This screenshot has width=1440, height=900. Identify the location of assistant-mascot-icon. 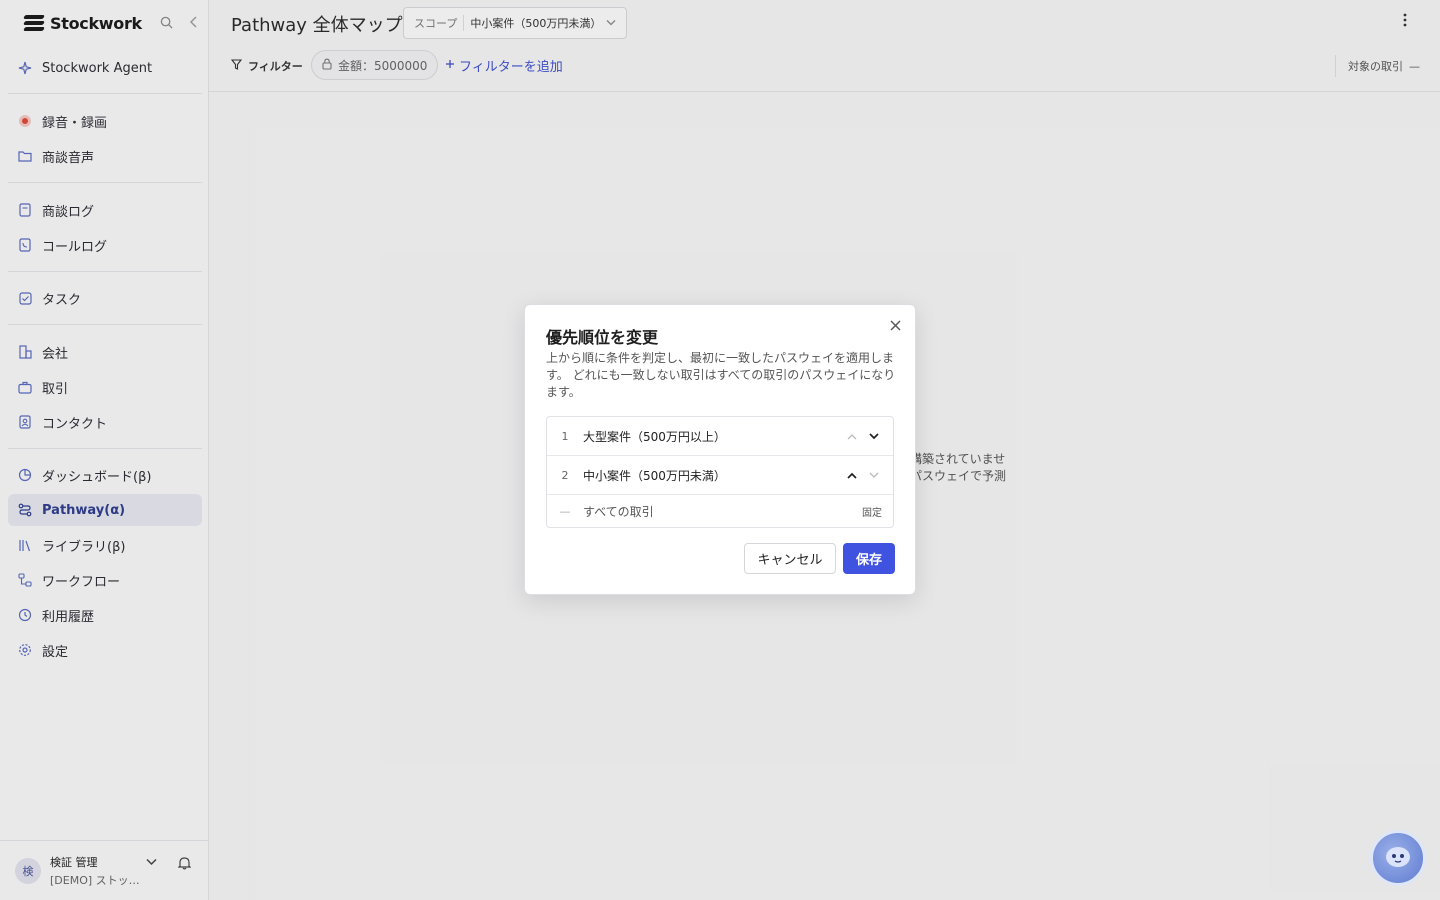
(1398, 858).